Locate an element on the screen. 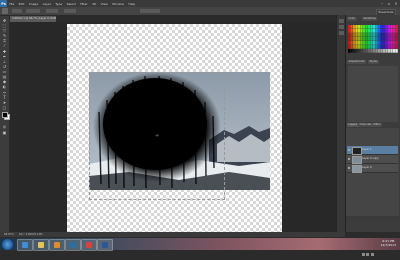 This screenshot has height=260, width=400. screen-mode-icon: ▣ is located at coordinates (4, 132).